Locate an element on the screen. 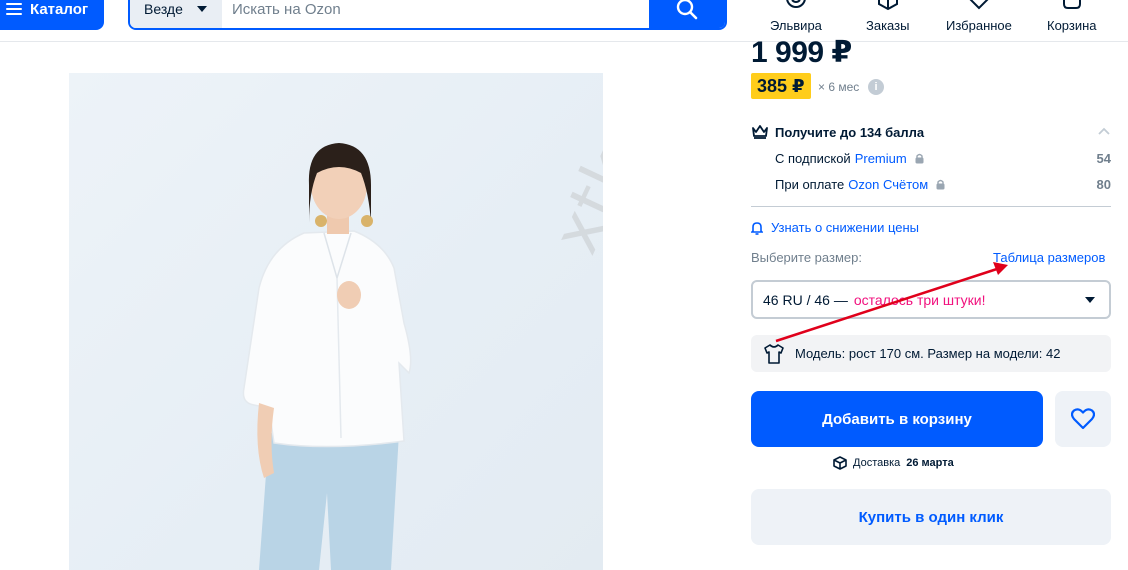 This screenshot has width=1128, height=570. search-bar: Везде is located at coordinates (427, 15).